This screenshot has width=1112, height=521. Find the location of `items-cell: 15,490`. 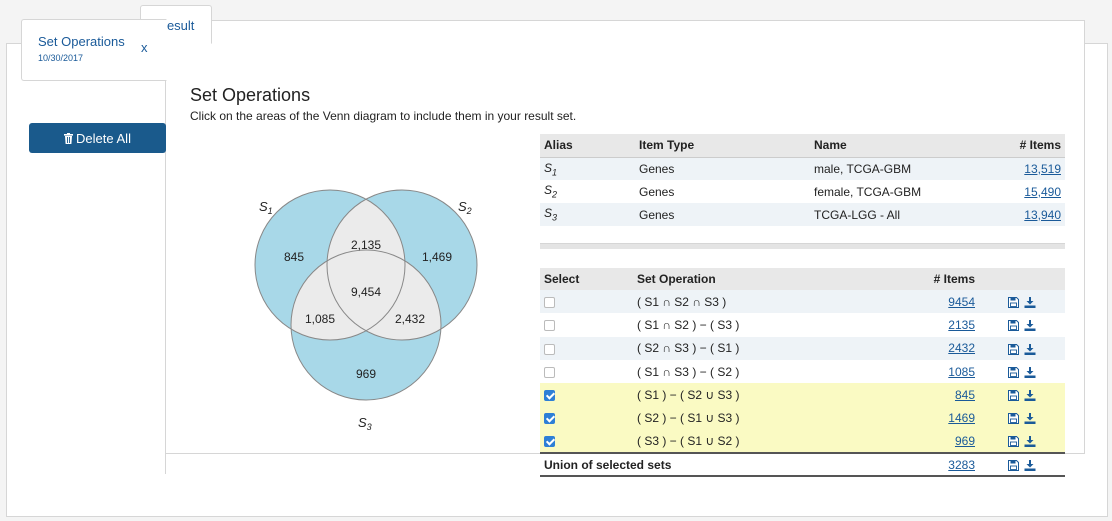

items-cell: 15,490 is located at coordinates (1020, 191).